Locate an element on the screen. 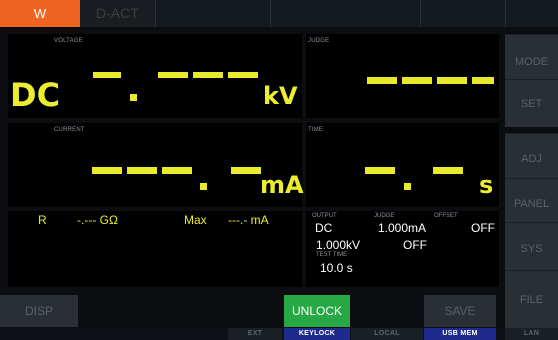 This screenshot has width=558, height=340. time-panel: TIME s is located at coordinates (402, 165).